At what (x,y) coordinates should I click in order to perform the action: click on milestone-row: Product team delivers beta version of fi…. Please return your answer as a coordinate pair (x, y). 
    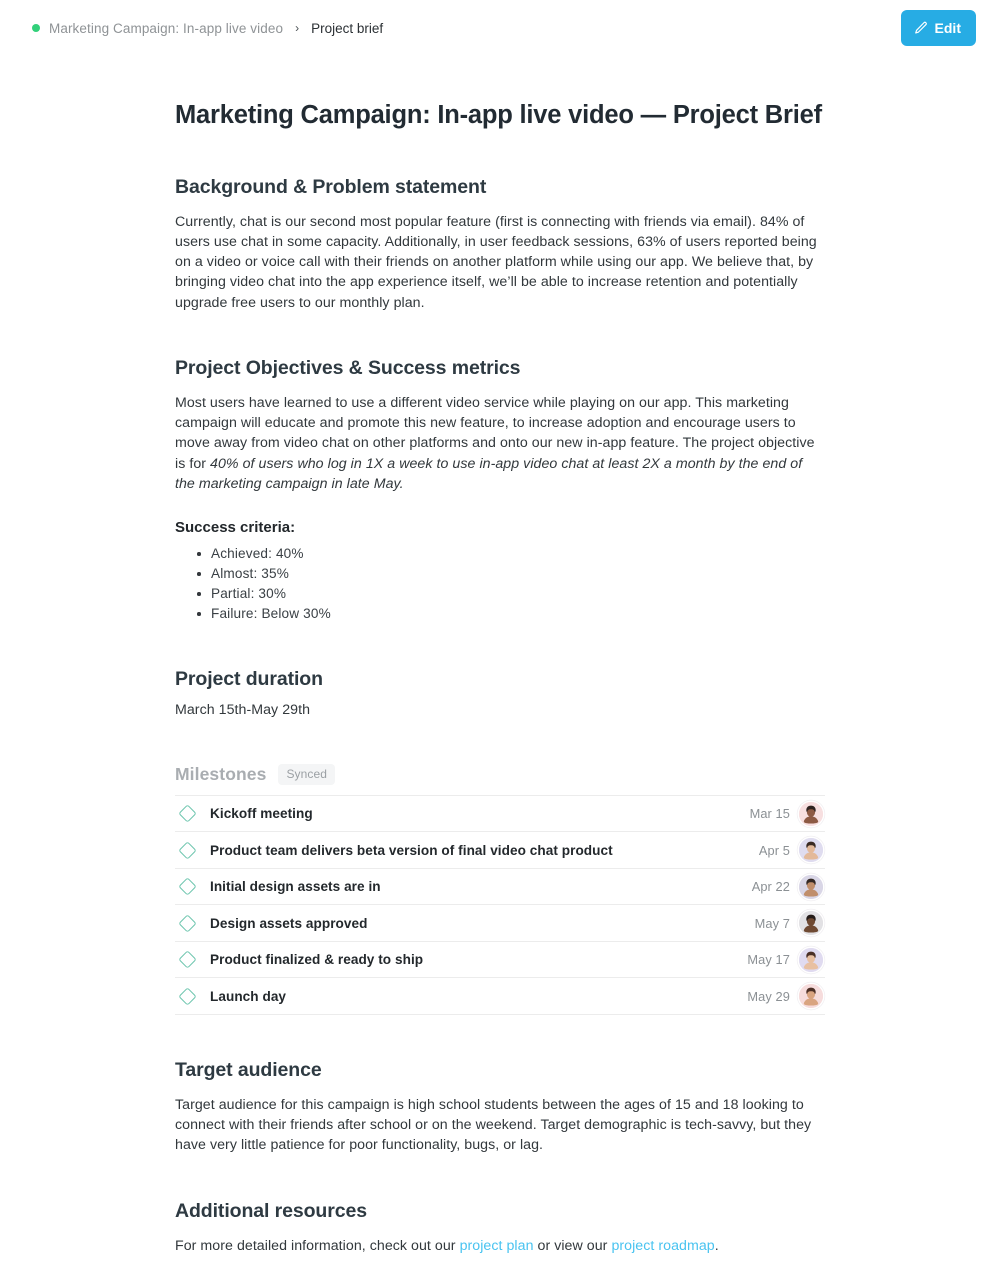
    Looking at the image, I should click on (500, 850).